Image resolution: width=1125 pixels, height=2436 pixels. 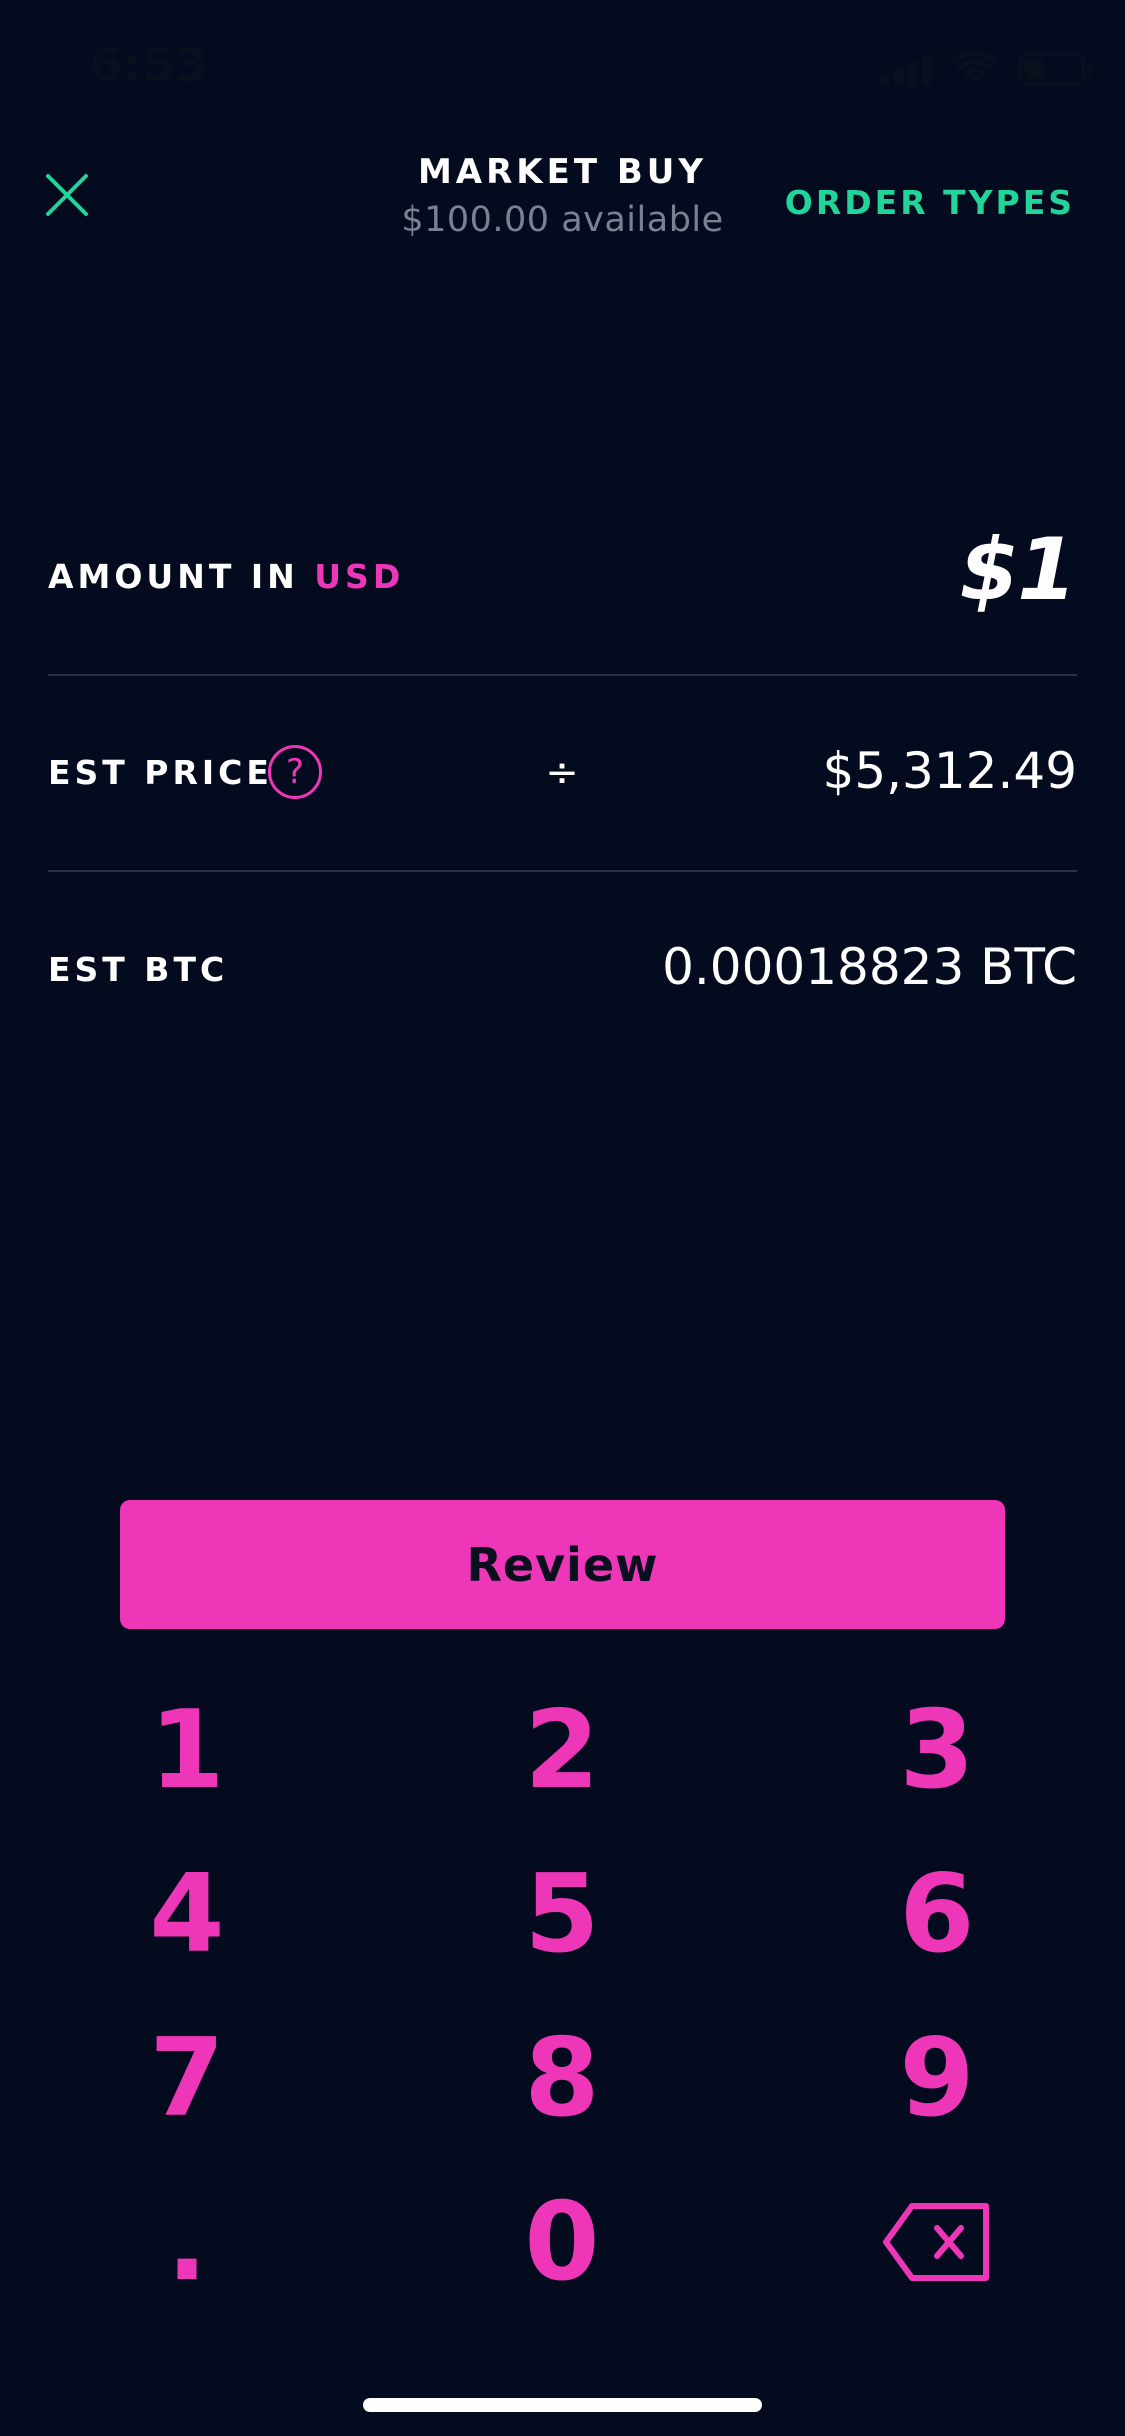 What do you see at coordinates (975, 68) in the screenshot?
I see `wifi-icon` at bounding box center [975, 68].